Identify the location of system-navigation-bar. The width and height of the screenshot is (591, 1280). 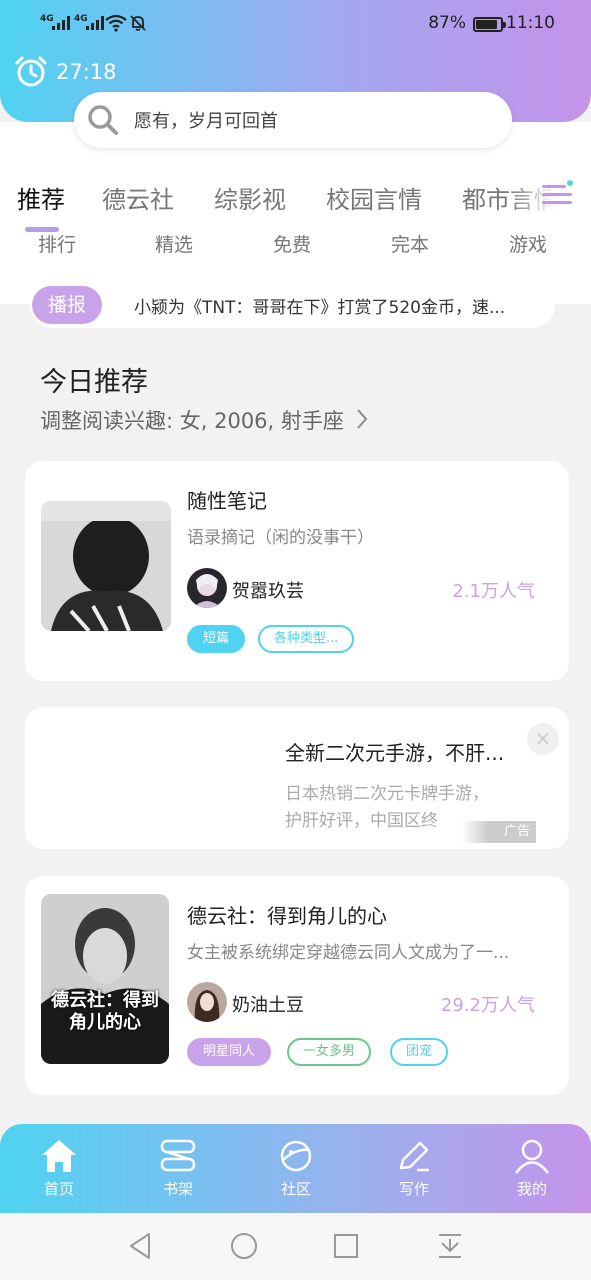
(295, 1246).